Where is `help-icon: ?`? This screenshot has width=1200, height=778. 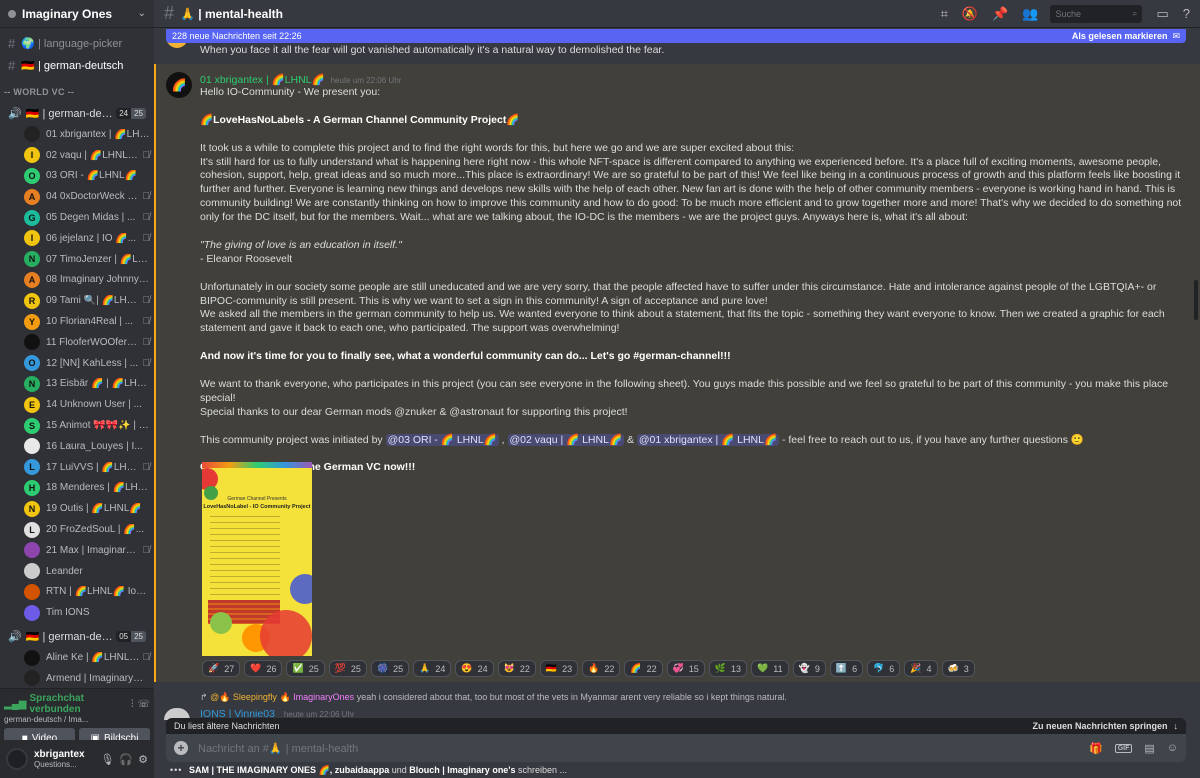 help-icon: ? is located at coordinates (1186, 13).